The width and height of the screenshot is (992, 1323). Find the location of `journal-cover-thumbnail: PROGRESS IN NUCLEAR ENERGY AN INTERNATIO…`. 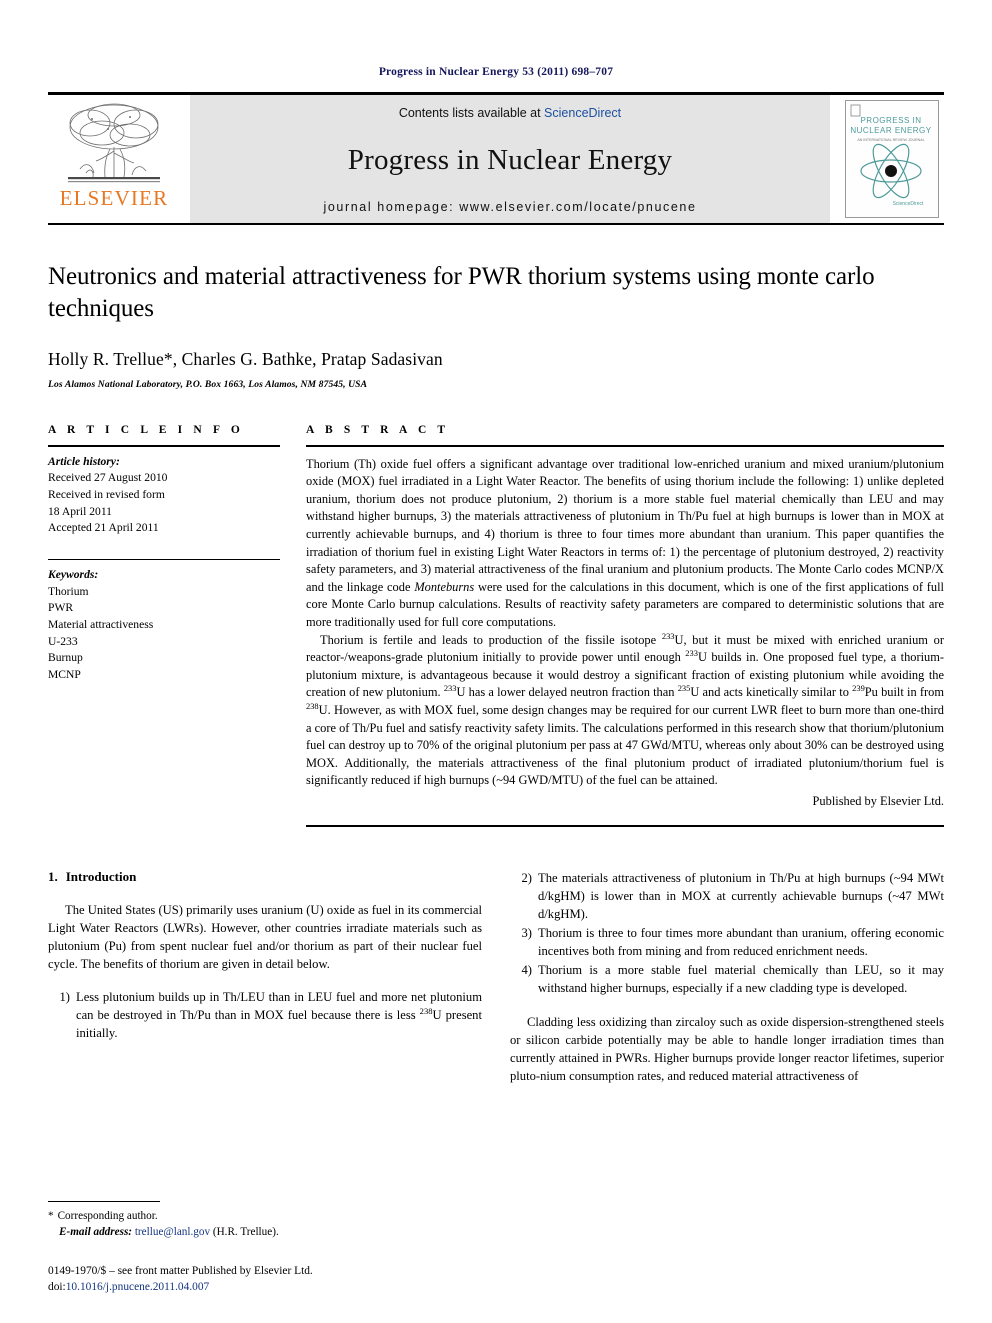

journal-cover-thumbnail: PROGRESS IN NUCLEAR ENERGY AN INTERNATIO… is located at coordinates (892, 159).